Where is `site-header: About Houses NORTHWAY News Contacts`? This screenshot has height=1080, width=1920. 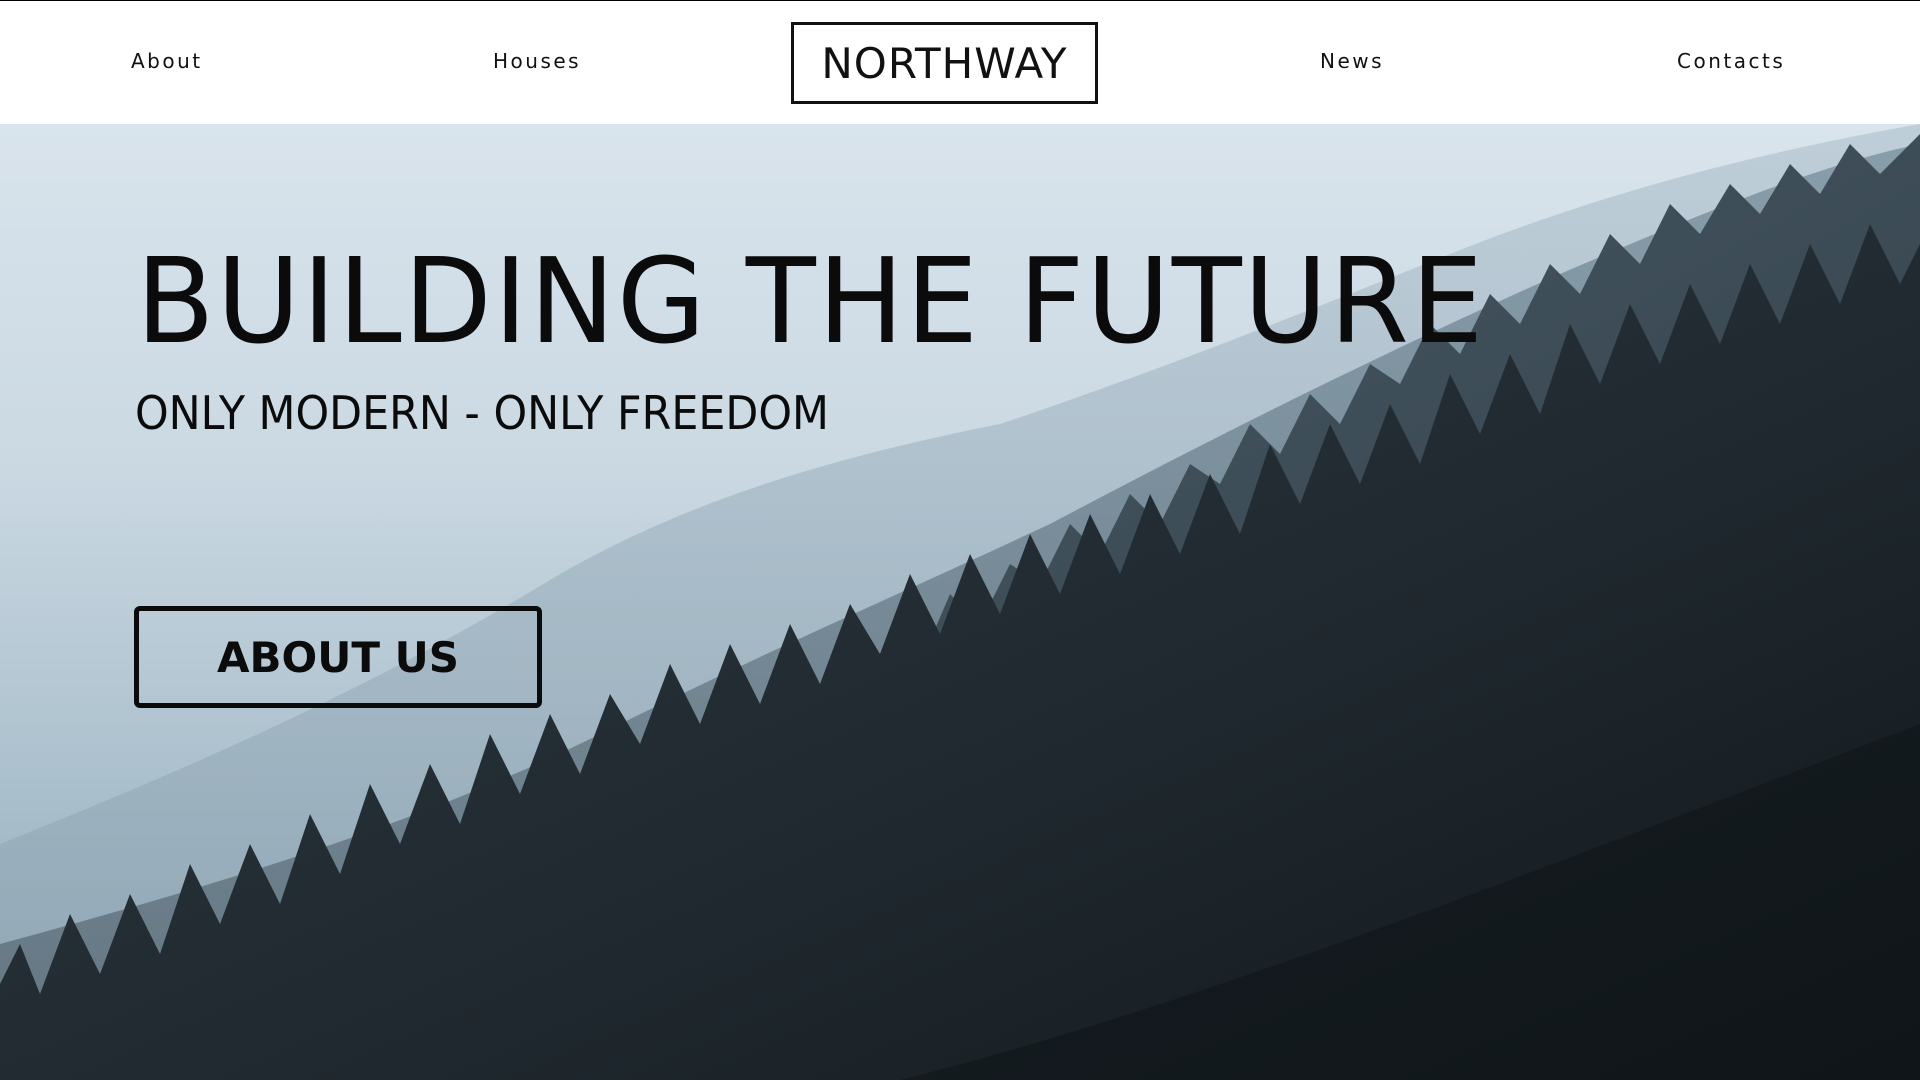
site-header: About Houses NORTHWAY News Contacts is located at coordinates (960, 62).